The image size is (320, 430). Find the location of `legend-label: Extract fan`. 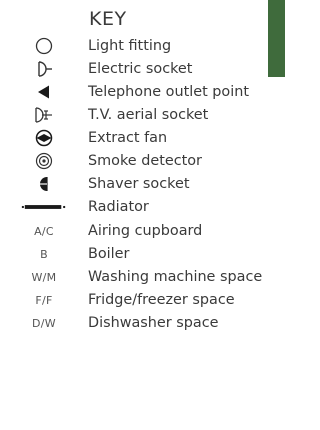

legend-label: Extract fan is located at coordinates (128, 138).